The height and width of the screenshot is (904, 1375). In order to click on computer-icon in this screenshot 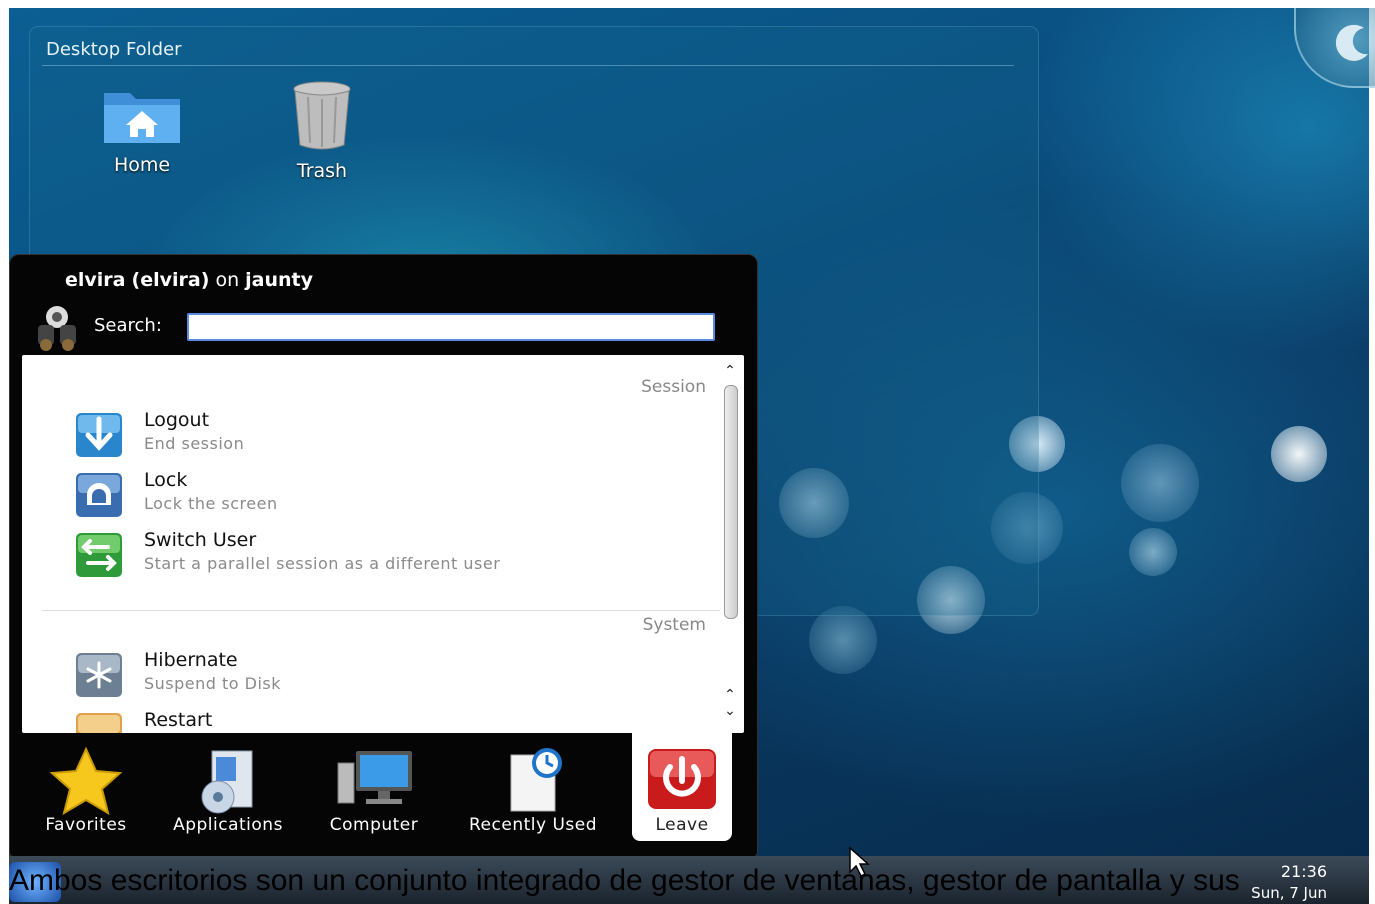, I will do `click(374, 777)`.